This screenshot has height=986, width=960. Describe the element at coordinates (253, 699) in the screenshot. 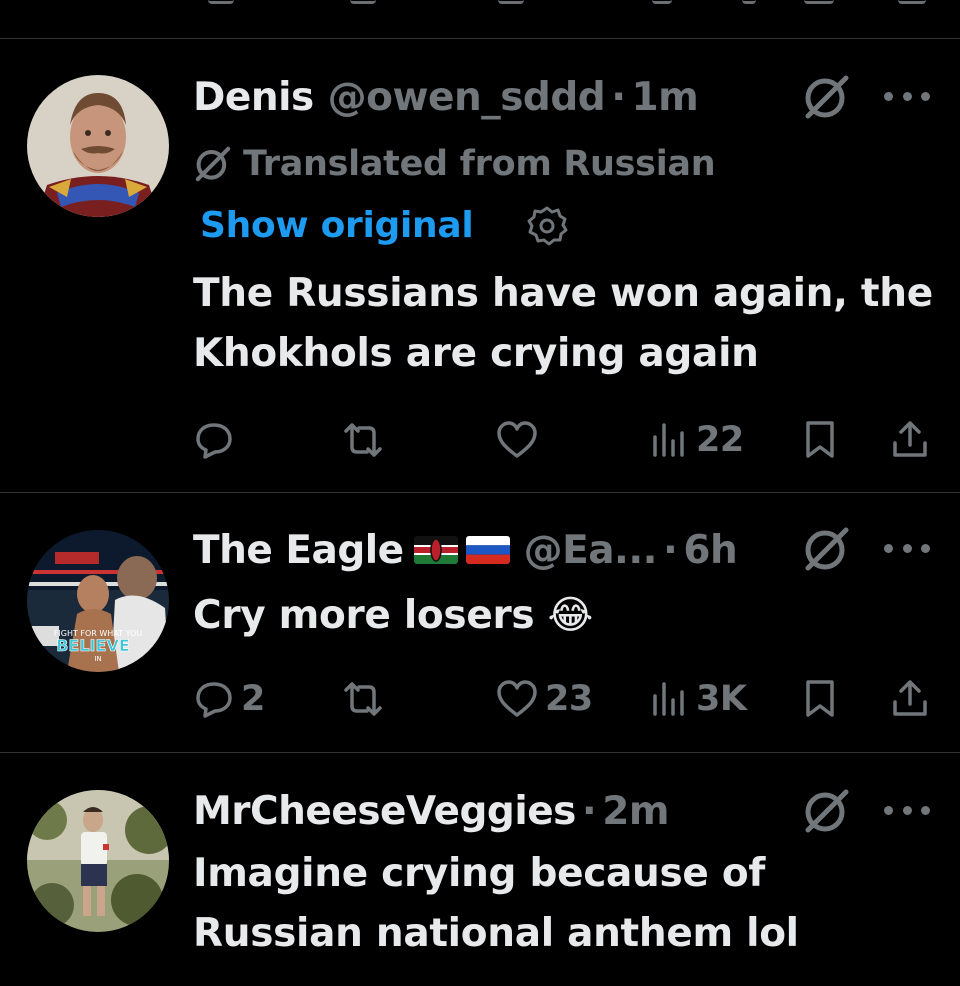

I see `reply-count: 2` at that location.